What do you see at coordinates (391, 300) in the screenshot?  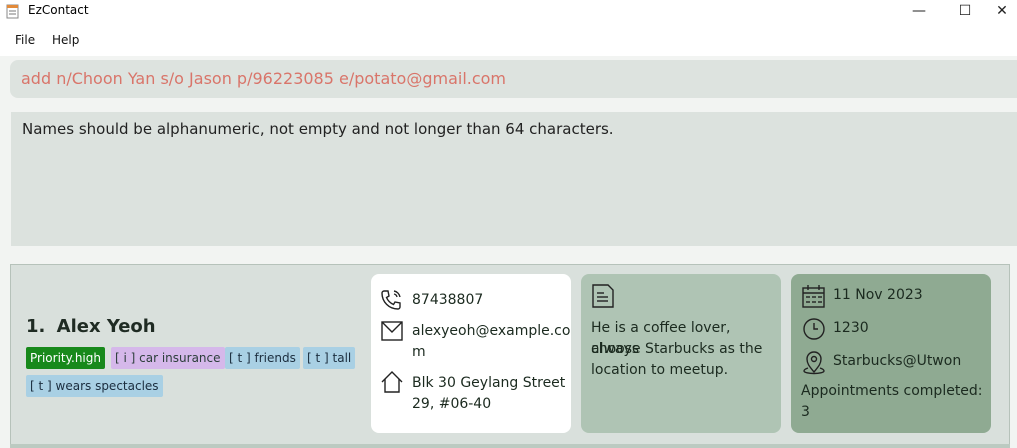 I see `phone-icon` at bounding box center [391, 300].